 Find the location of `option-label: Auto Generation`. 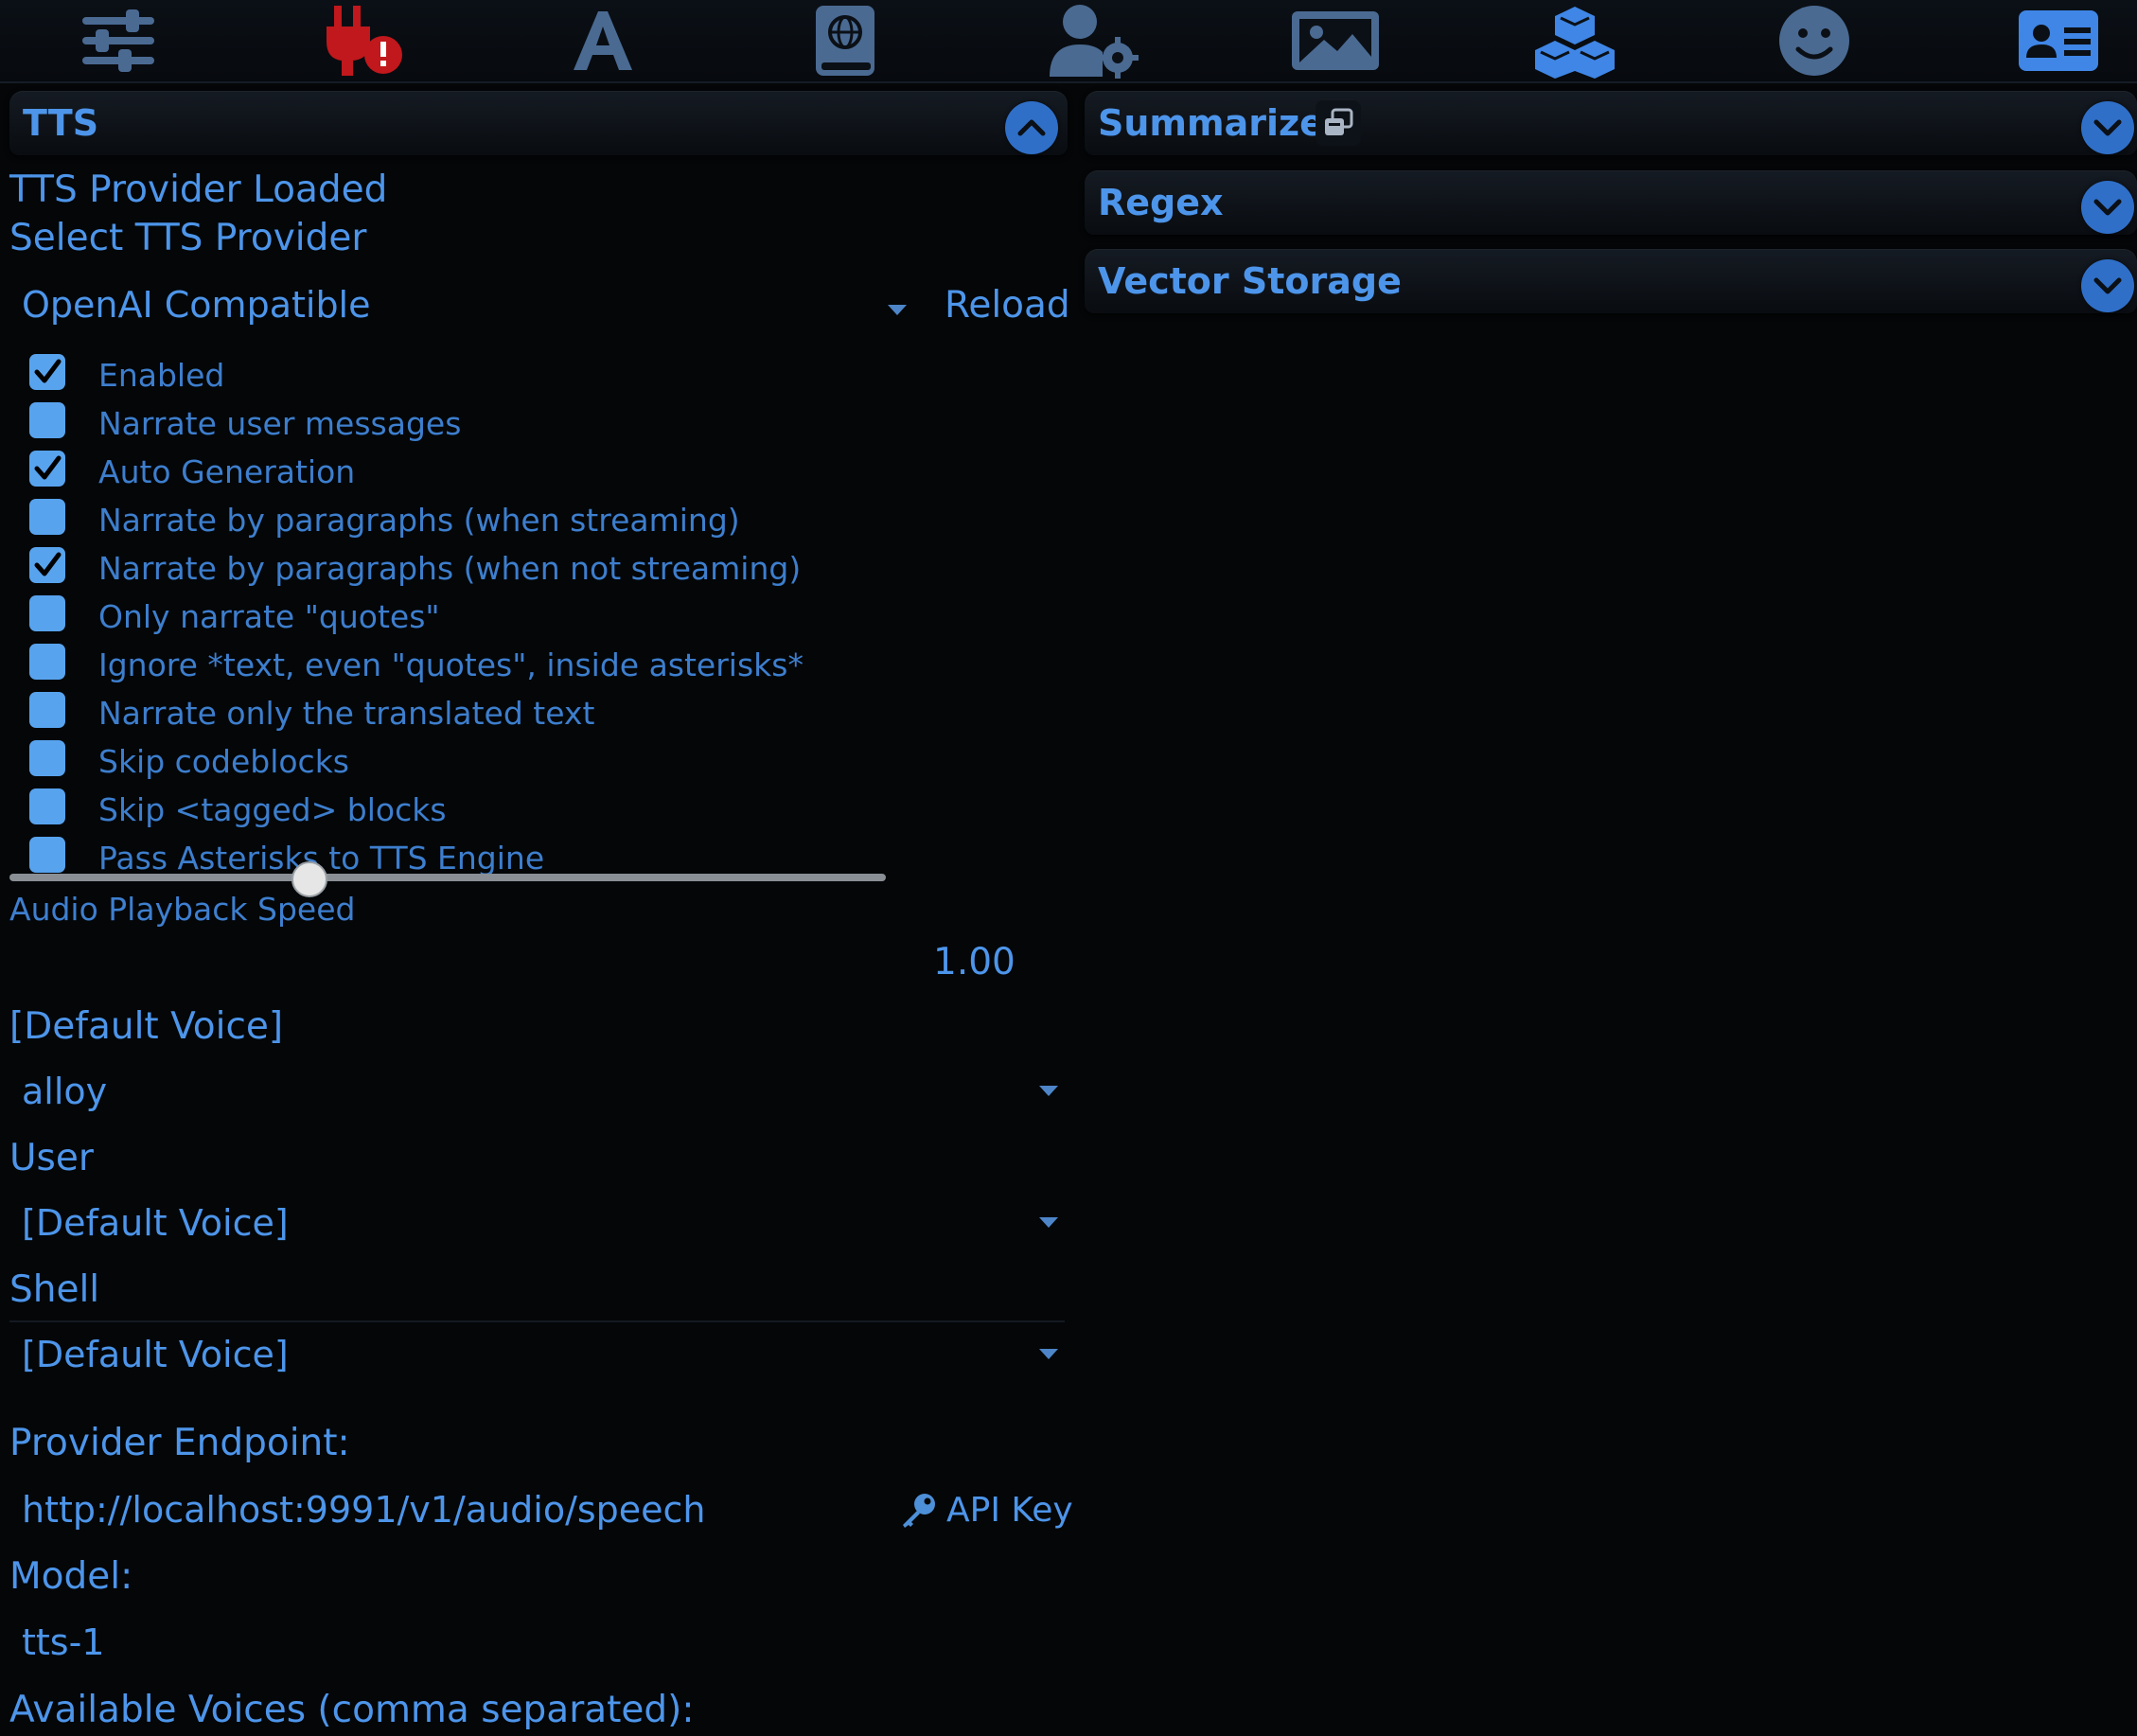

option-label: Auto Generation is located at coordinates (227, 471).